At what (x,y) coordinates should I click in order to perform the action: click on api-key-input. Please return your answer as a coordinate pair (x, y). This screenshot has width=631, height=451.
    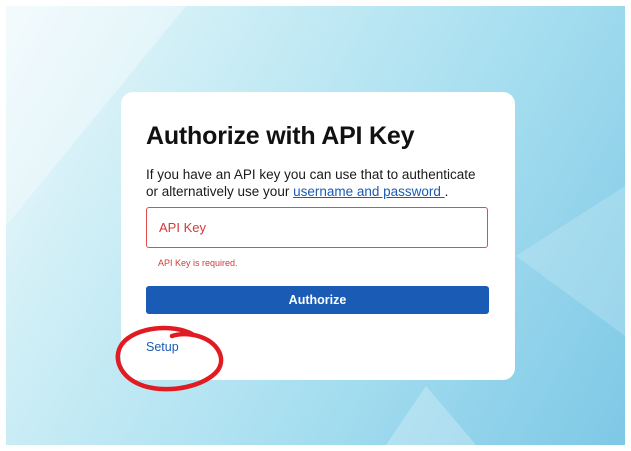
    Looking at the image, I should click on (317, 227).